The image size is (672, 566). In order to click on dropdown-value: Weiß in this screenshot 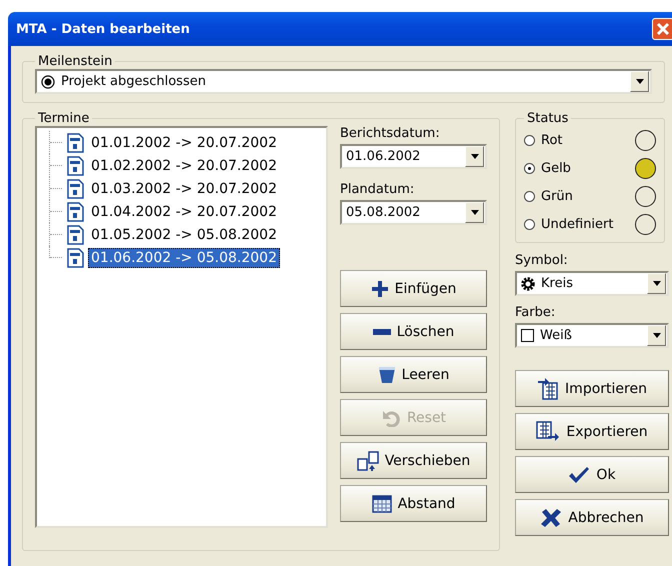, I will do `click(556, 335)`.